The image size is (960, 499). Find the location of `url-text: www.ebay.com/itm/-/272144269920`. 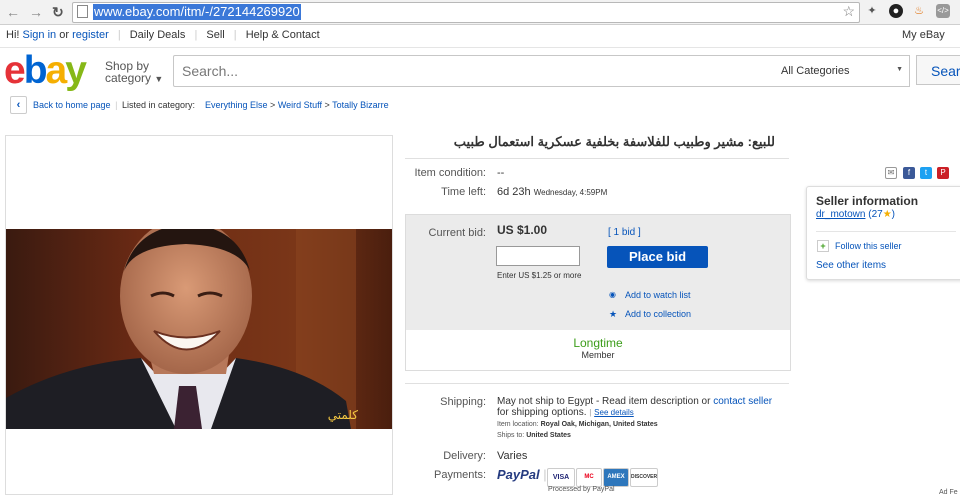

url-text: www.ebay.com/itm/-/272144269920 is located at coordinates (197, 12).